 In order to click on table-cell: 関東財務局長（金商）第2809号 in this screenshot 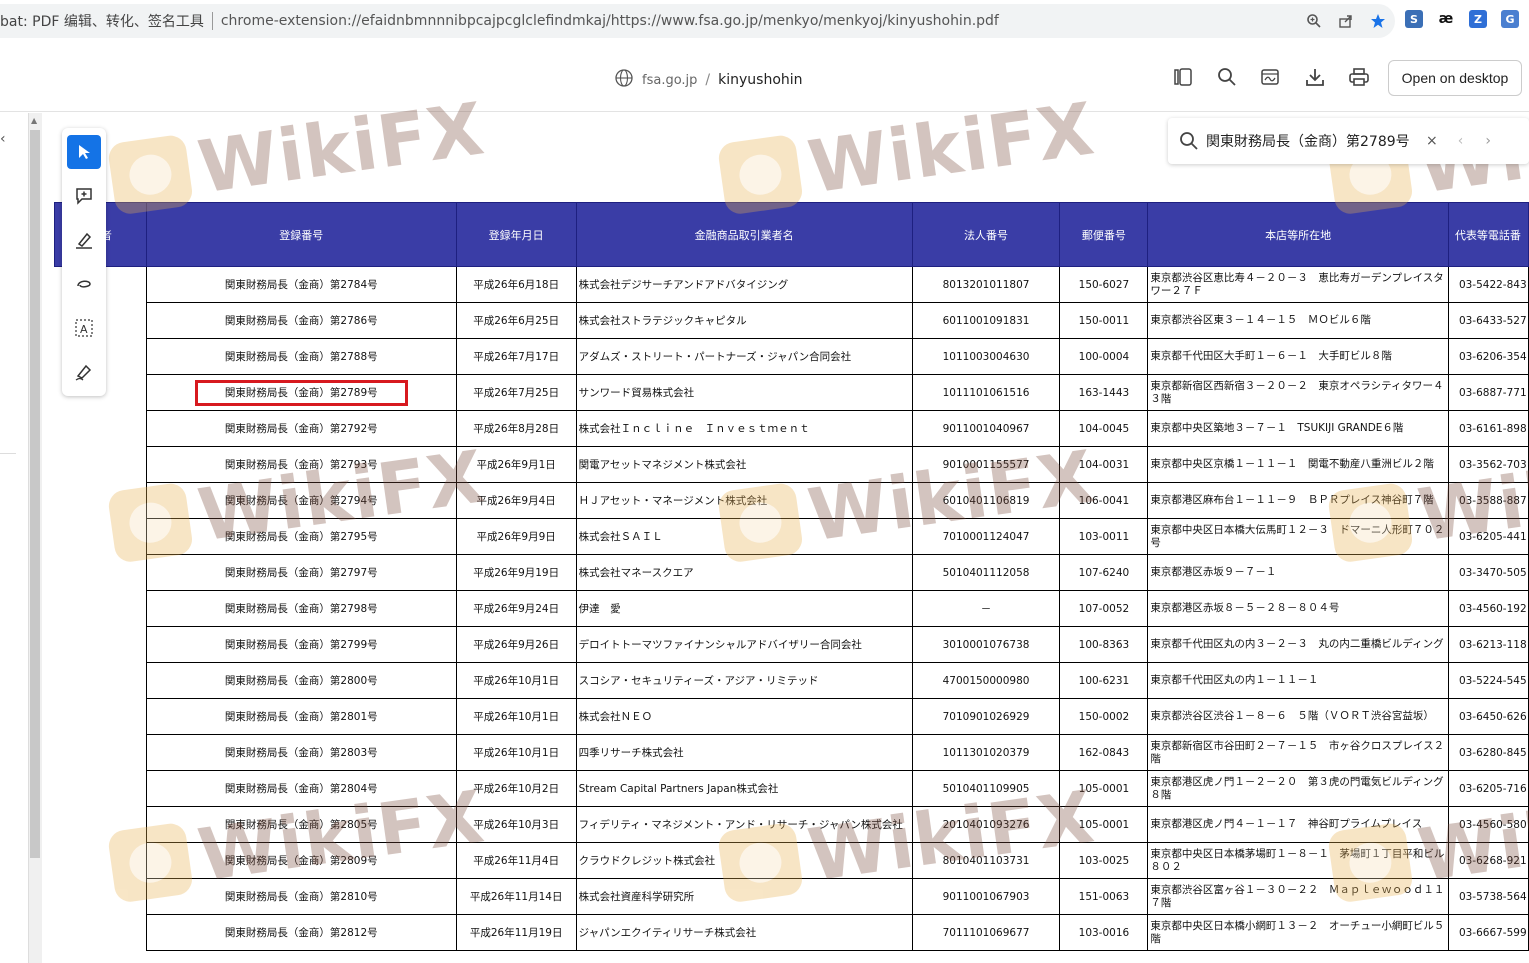, I will do `click(301, 860)`.